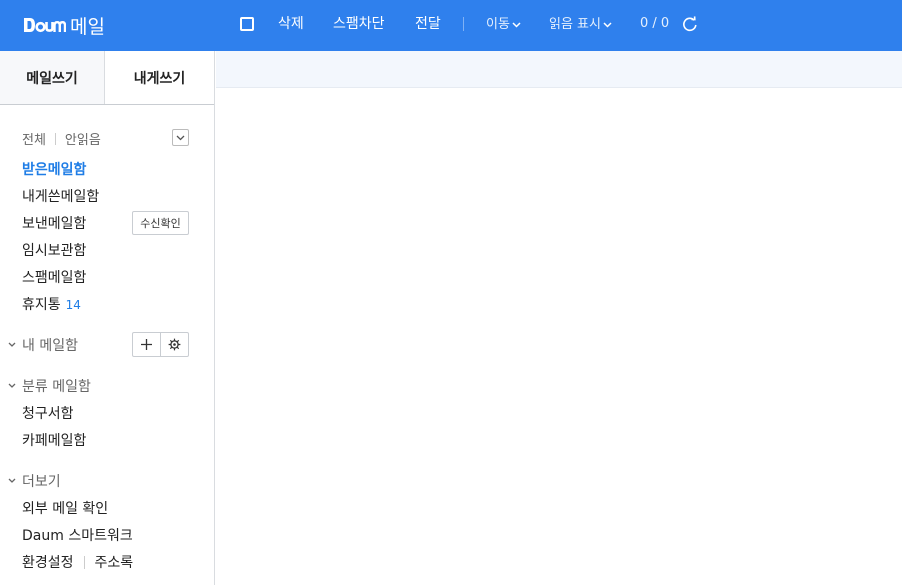  I want to click on filter-all: 전체, so click(34, 138).